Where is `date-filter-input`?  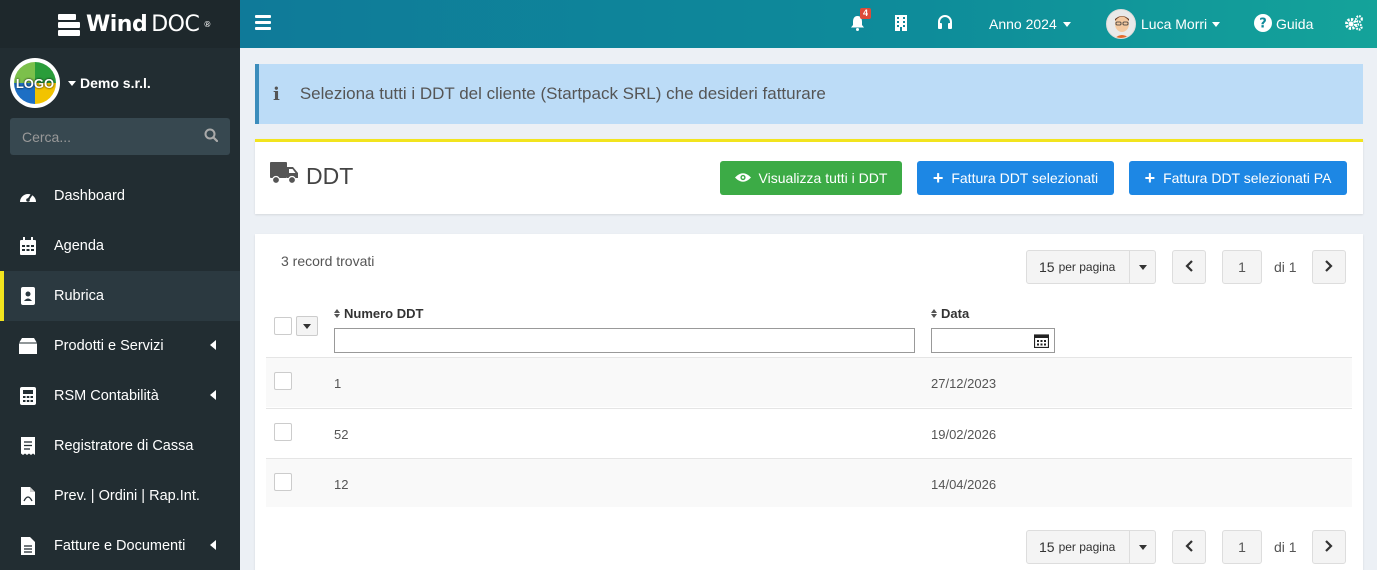
date-filter-input is located at coordinates (993, 340).